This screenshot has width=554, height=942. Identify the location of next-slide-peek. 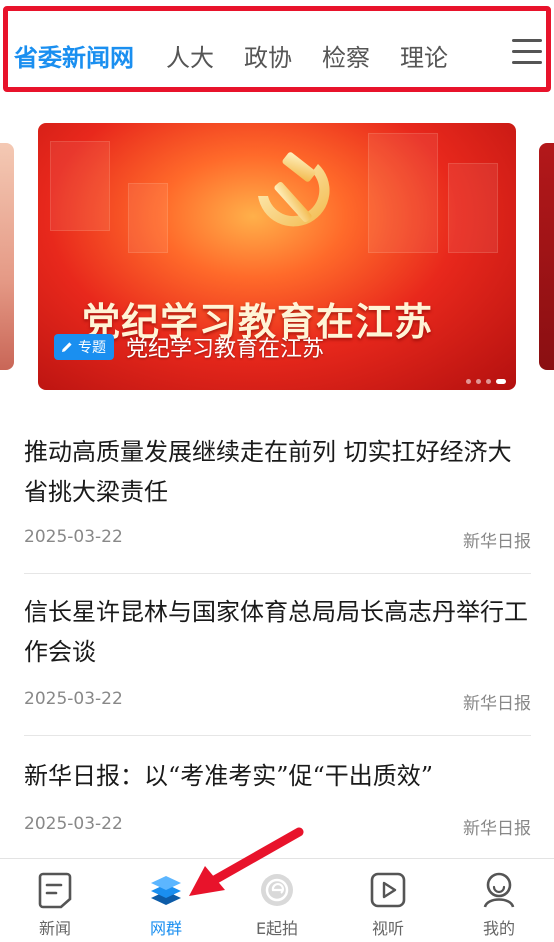
(546, 256).